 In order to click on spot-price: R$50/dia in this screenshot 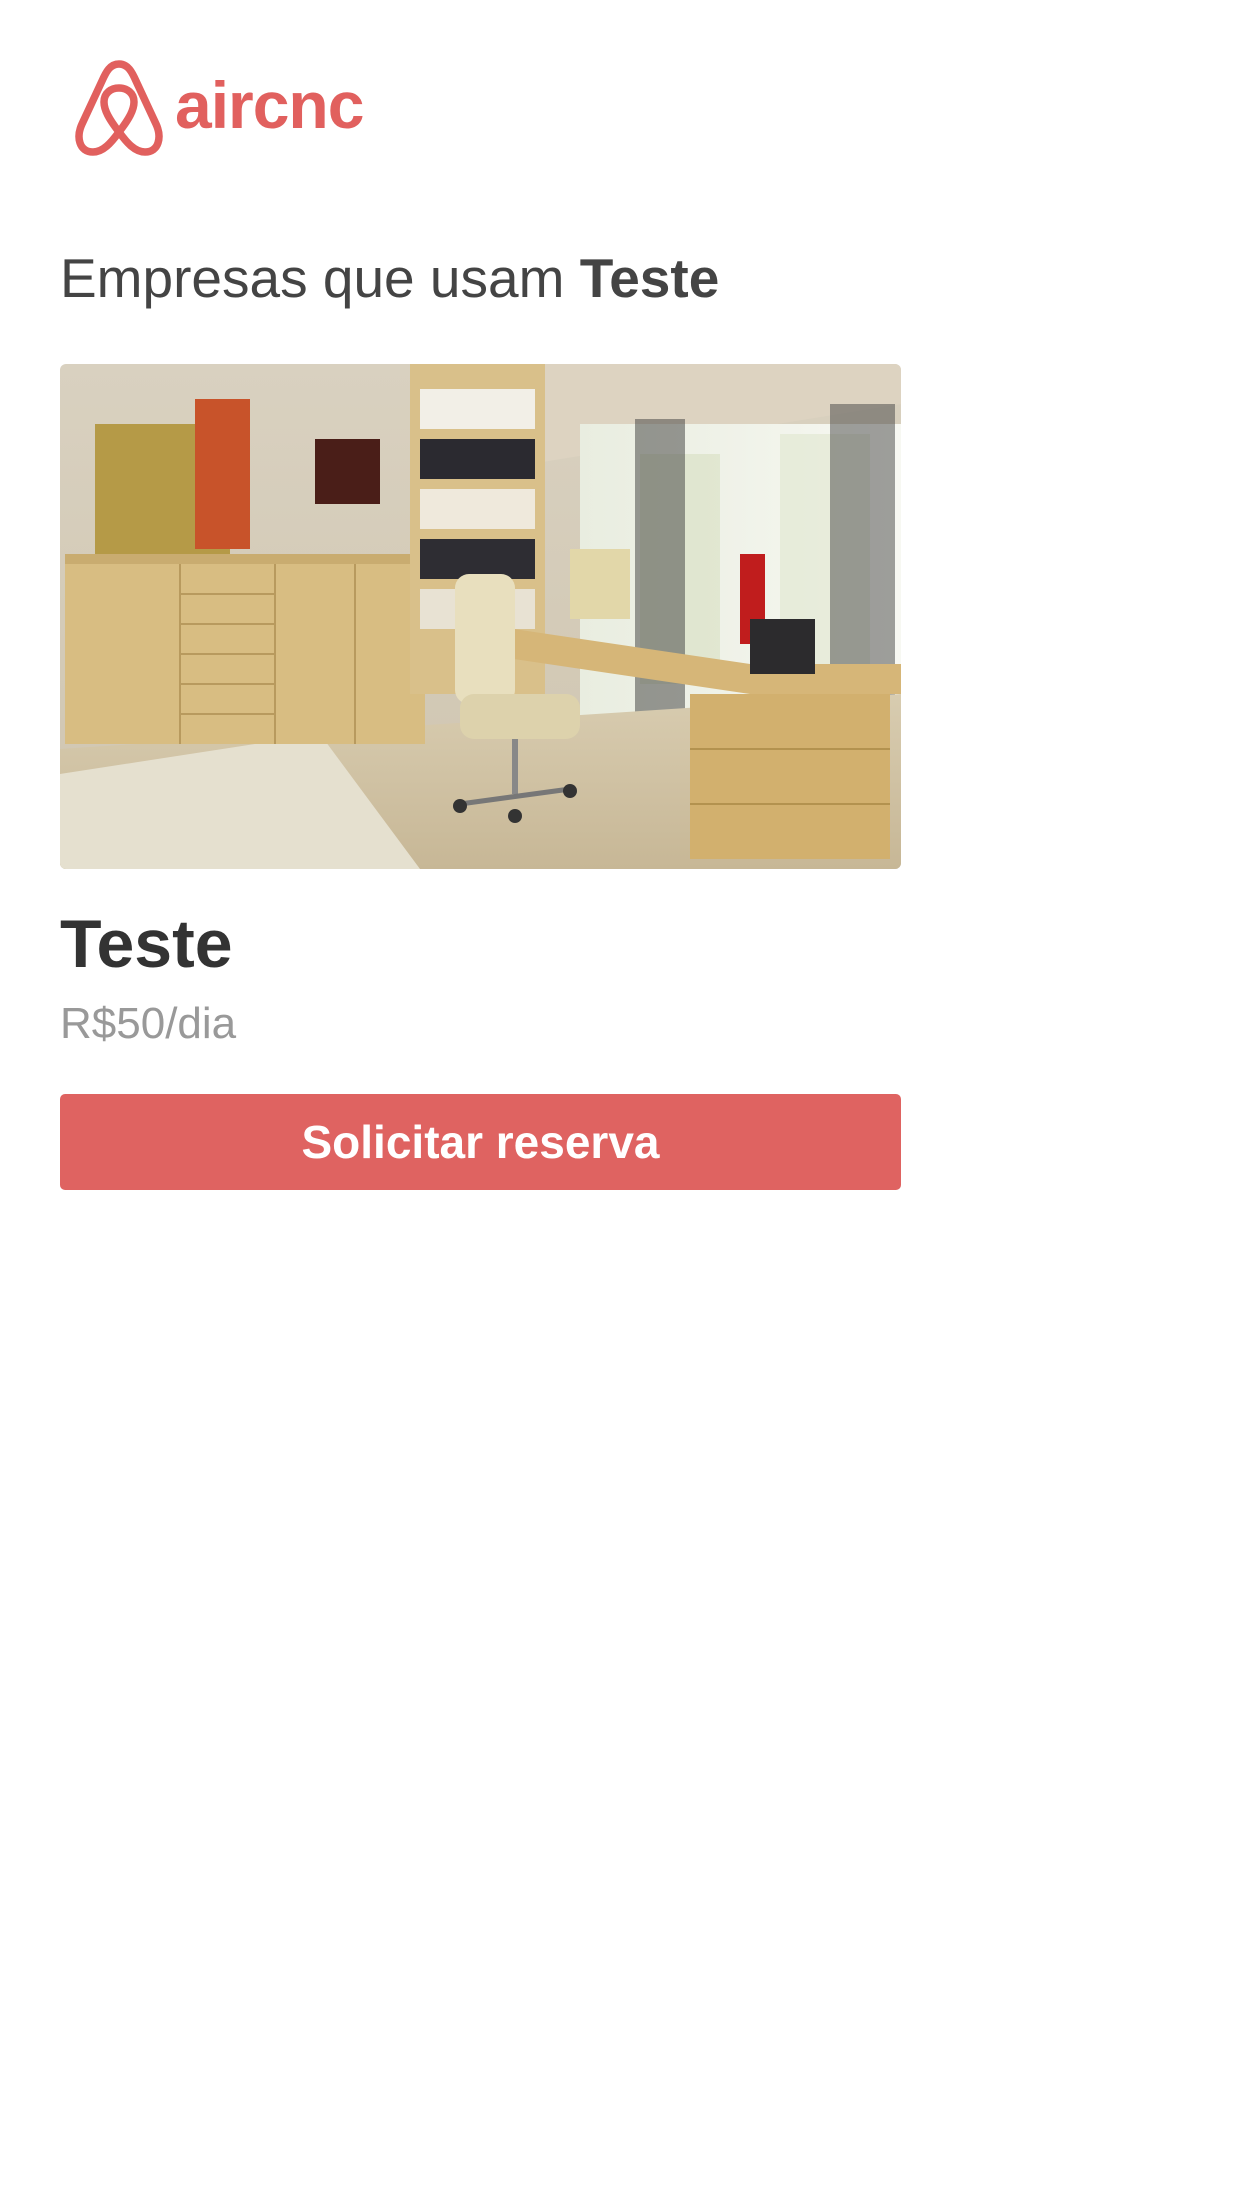, I will do `click(148, 1023)`.